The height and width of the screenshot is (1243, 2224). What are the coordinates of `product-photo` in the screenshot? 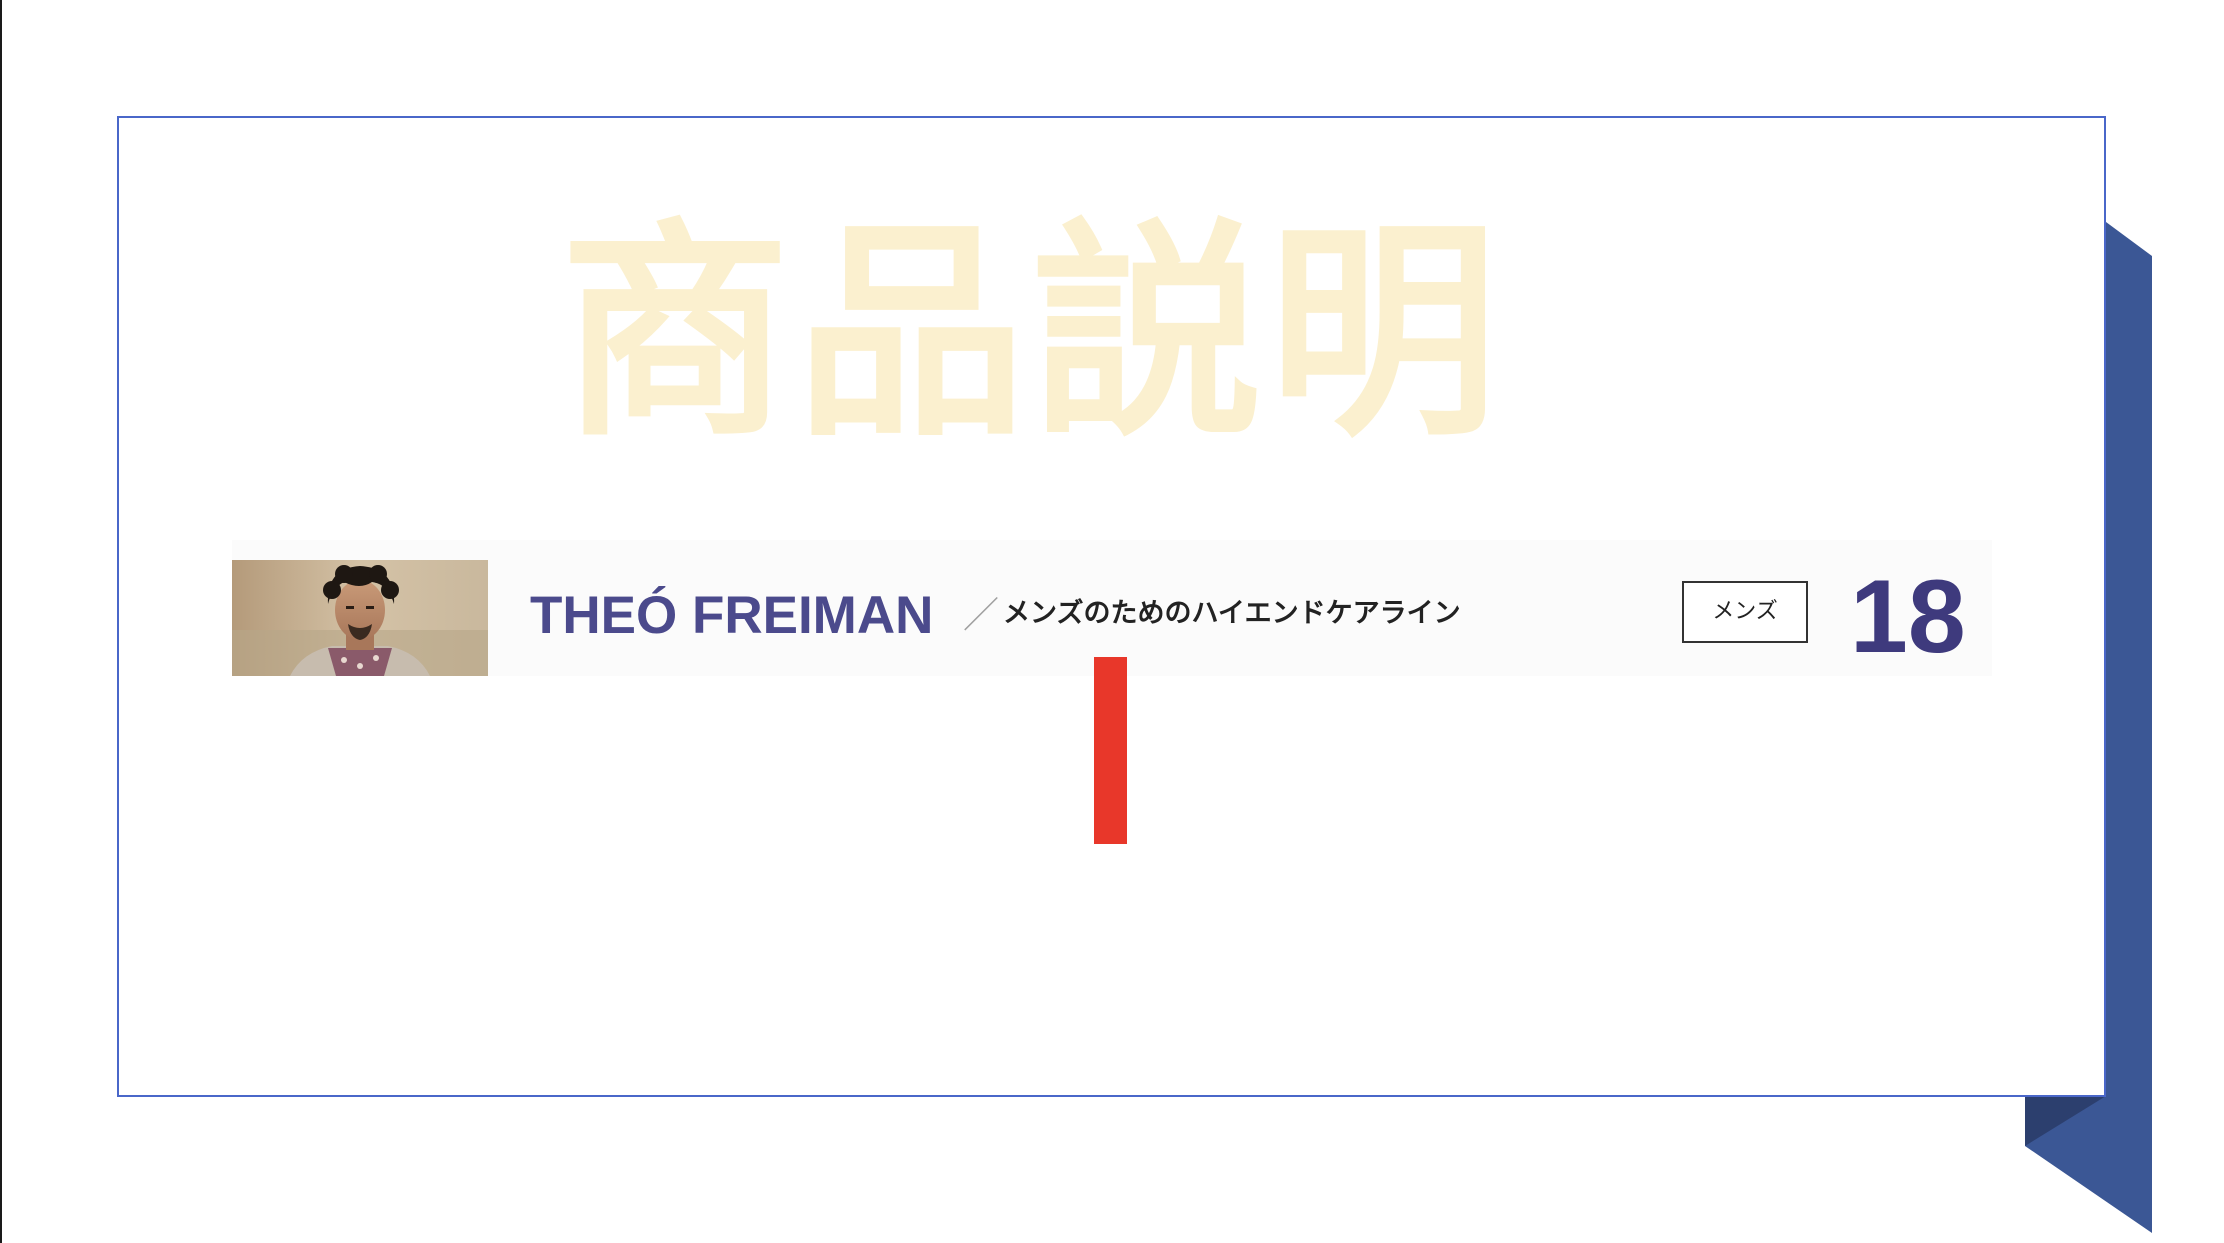 It's located at (360, 618).